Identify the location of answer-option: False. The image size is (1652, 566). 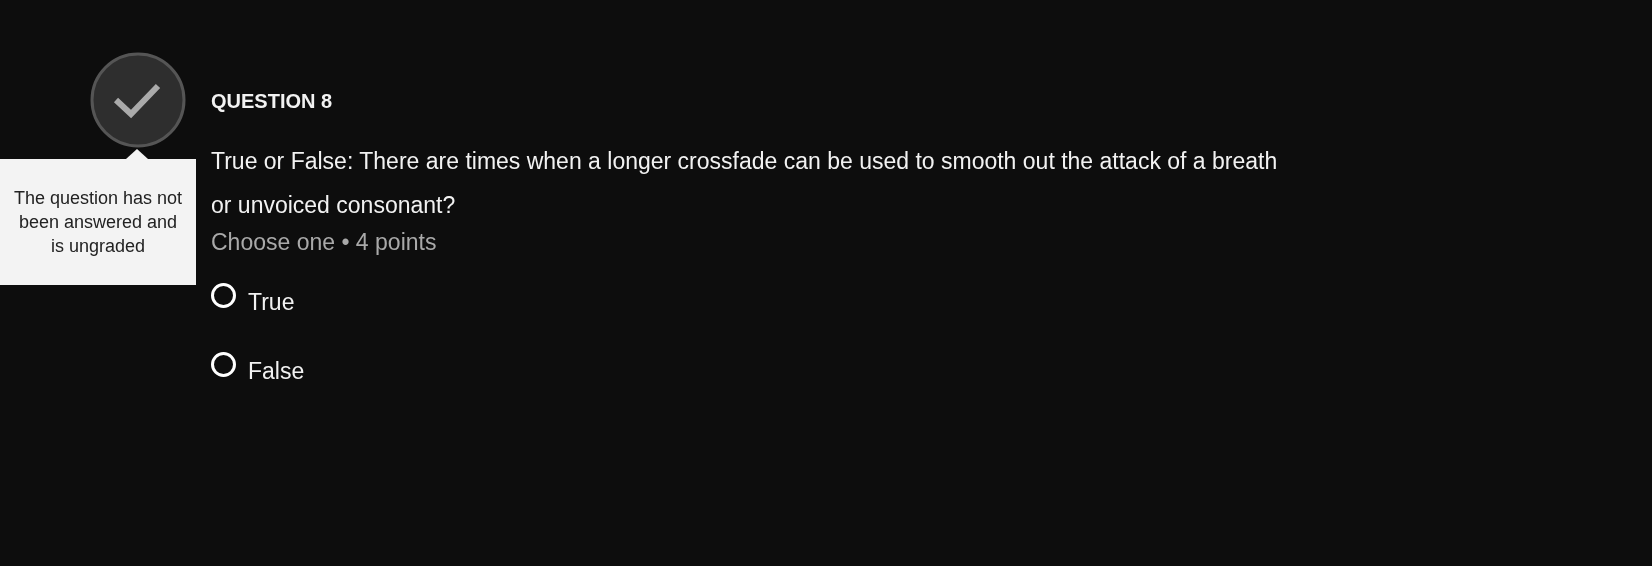
(258, 368).